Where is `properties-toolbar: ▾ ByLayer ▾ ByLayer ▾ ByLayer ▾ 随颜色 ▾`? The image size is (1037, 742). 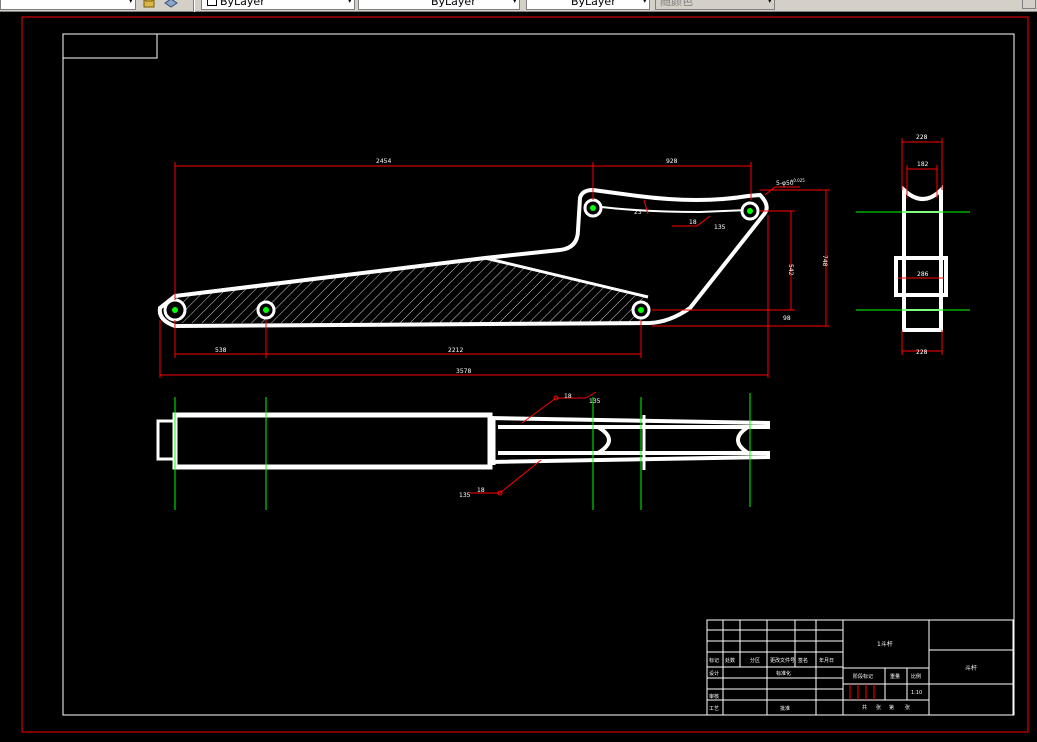 properties-toolbar: ▾ ByLayer ▾ ByLayer ▾ ByLayer ▾ 随颜色 ▾ is located at coordinates (518, 6).